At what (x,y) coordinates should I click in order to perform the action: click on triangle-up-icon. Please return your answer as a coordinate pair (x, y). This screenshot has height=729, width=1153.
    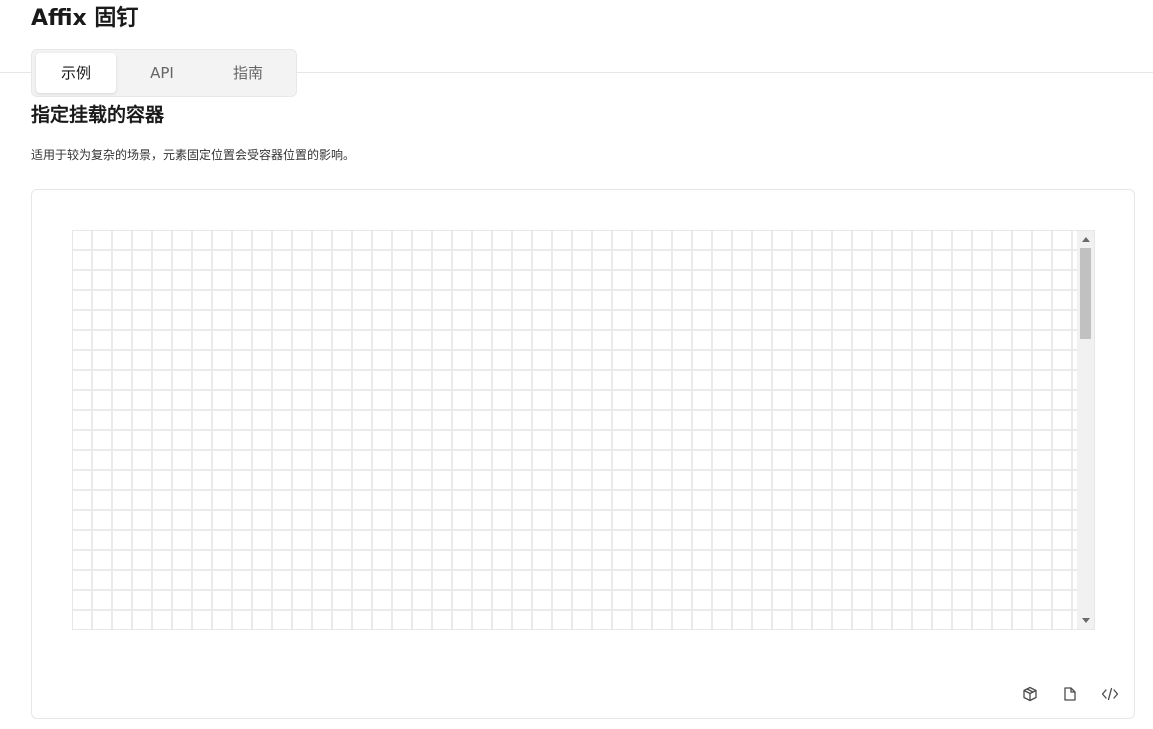
    Looking at the image, I should click on (1085, 239).